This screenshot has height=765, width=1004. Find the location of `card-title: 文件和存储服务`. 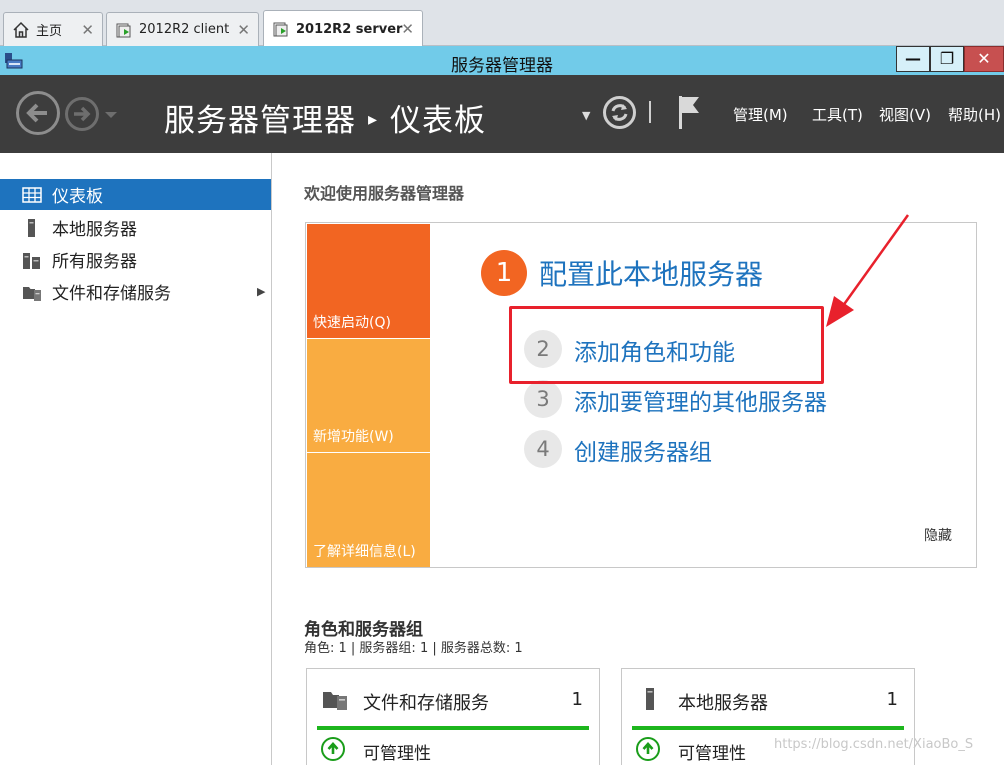

card-title: 文件和存储服务 is located at coordinates (426, 703).